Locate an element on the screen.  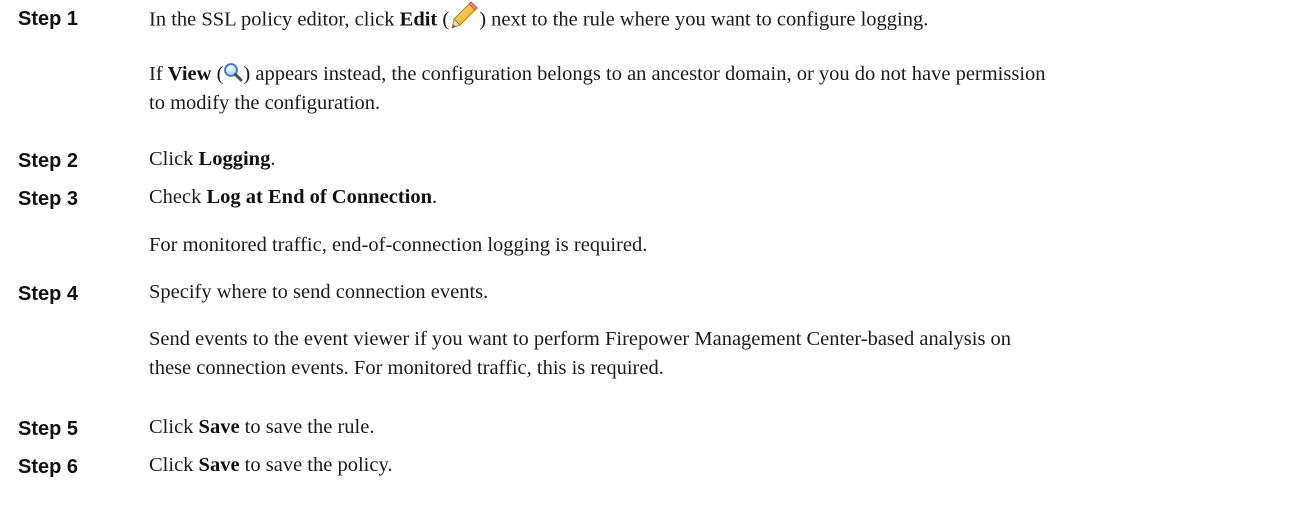
step-5-label: Step 5 is located at coordinates (48, 429).